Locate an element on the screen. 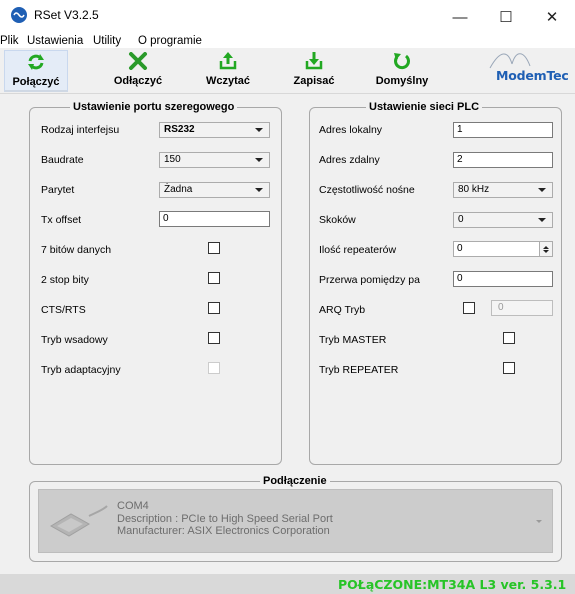 This screenshot has width=575, height=594. data-bits-checkbox is located at coordinates (214, 248).